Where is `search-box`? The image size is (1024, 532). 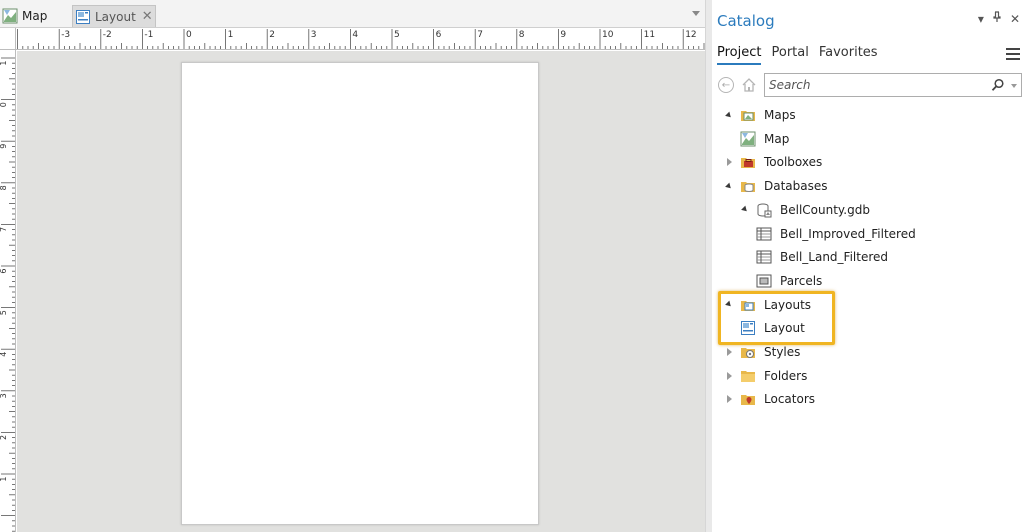
search-box is located at coordinates (893, 85).